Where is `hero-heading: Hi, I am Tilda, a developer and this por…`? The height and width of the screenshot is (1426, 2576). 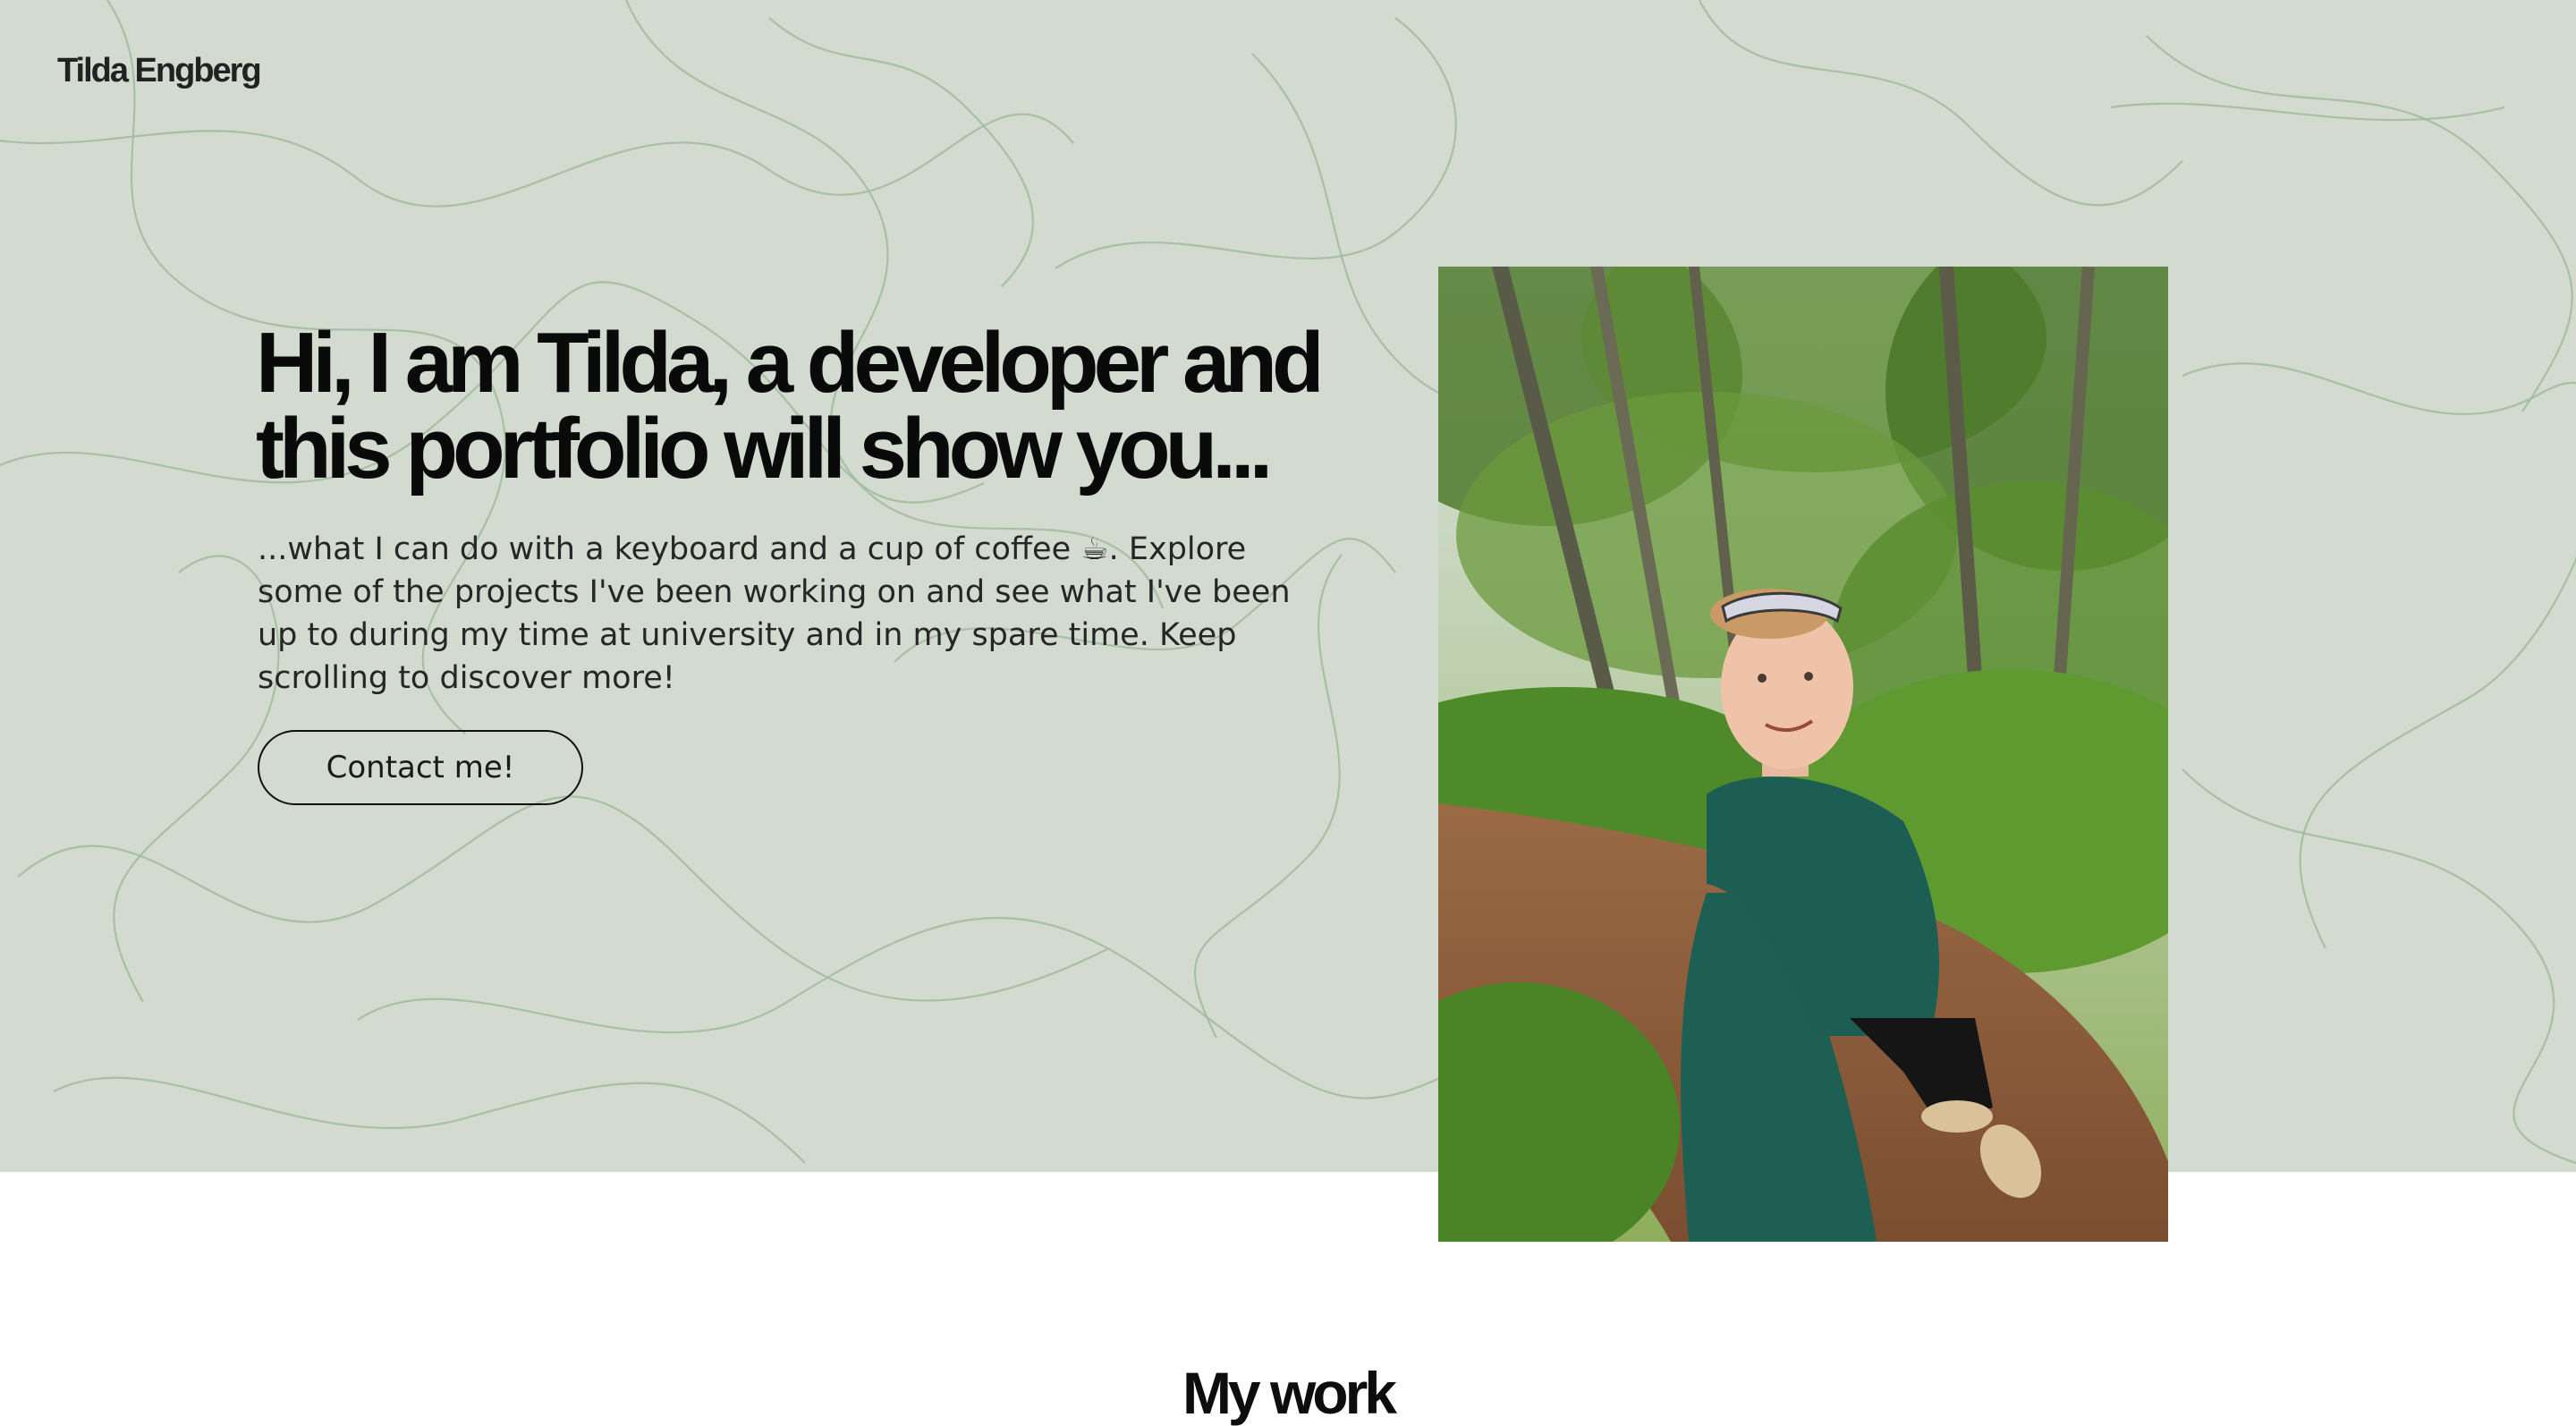
hero-heading: Hi, I am Tilda, a developer and this por… is located at coordinates (790, 406).